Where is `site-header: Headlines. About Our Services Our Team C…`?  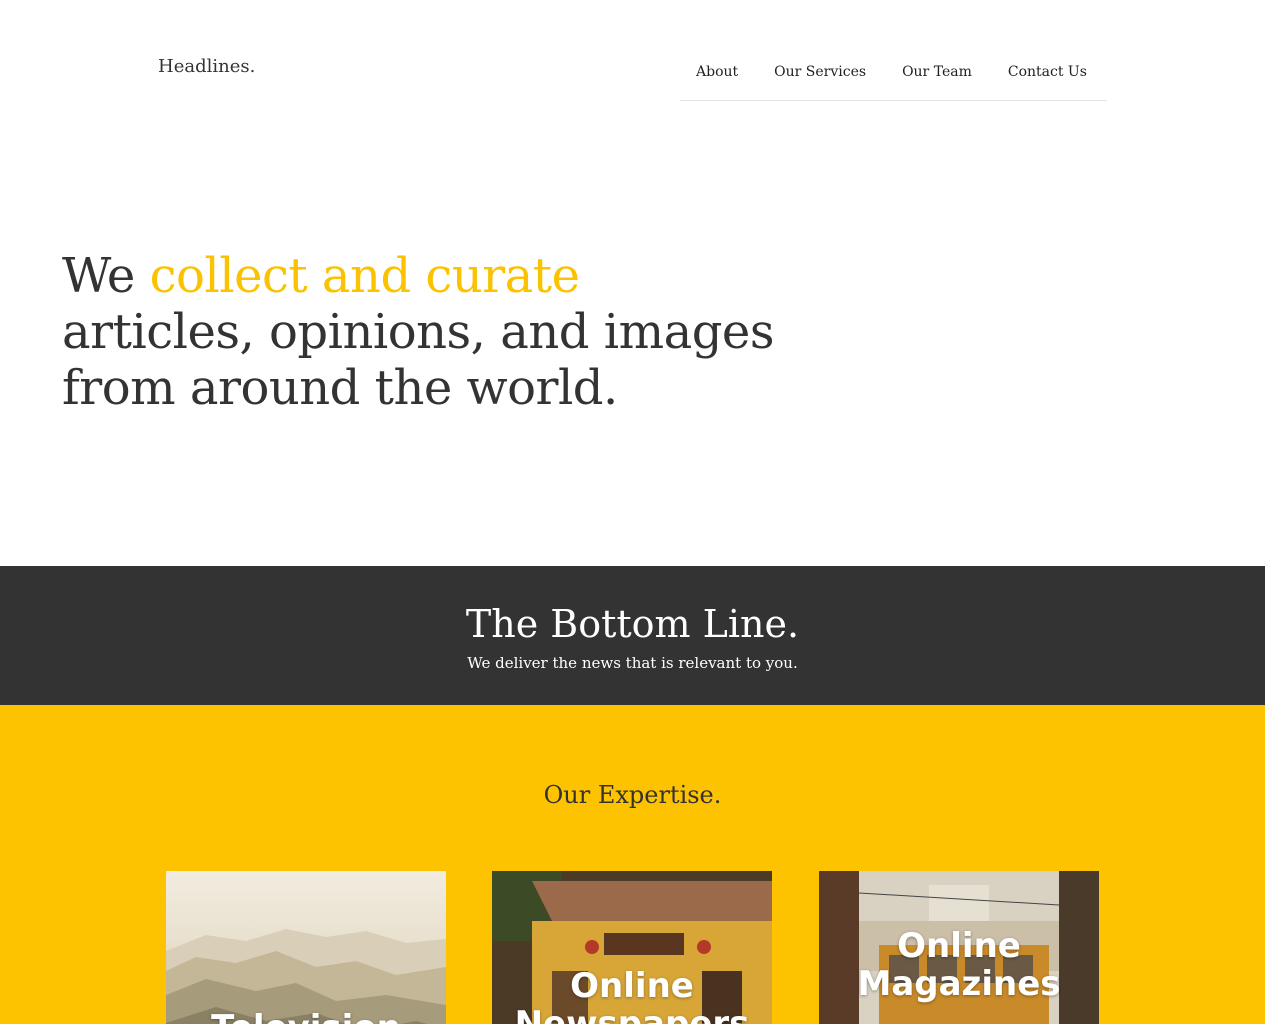
site-header: Headlines. About Our Services Our Team C… is located at coordinates (632, 55).